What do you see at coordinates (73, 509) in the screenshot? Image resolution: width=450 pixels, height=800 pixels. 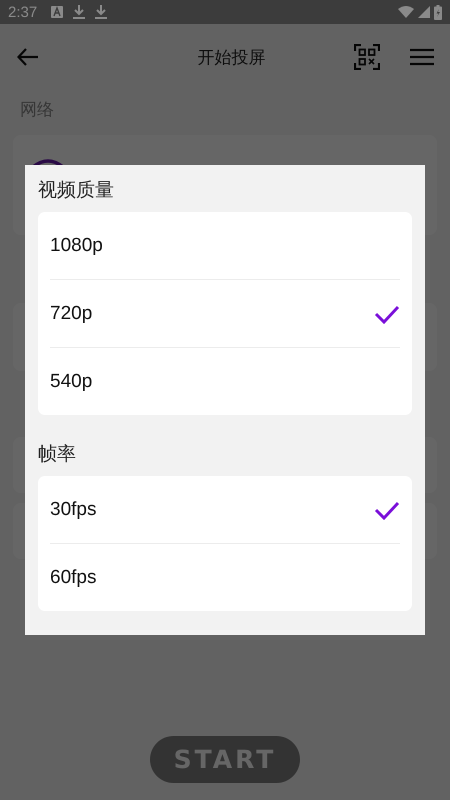 I see `option-label: 30fps` at bounding box center [73, 509].